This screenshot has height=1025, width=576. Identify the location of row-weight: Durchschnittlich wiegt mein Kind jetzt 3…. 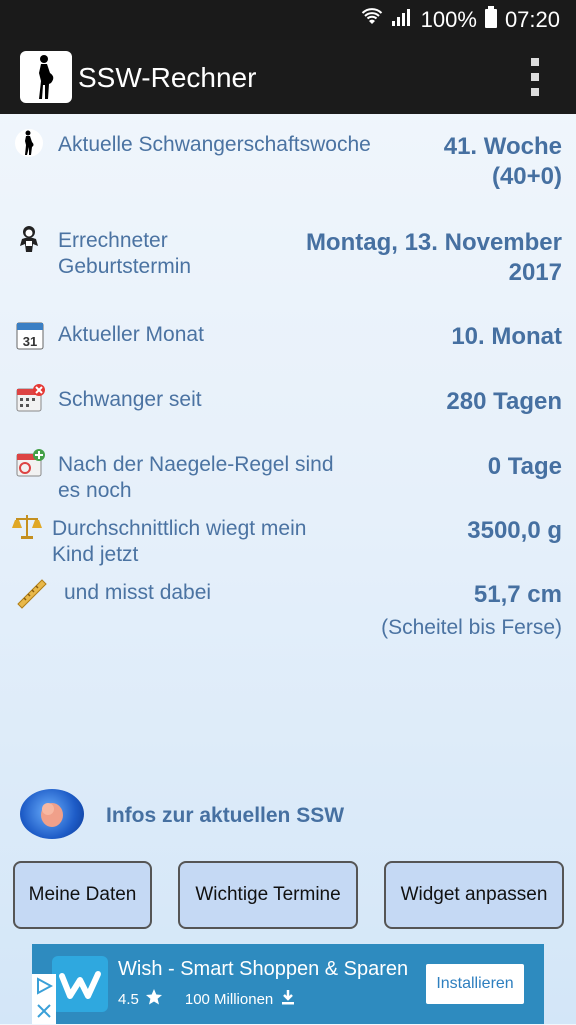
(288, 540).